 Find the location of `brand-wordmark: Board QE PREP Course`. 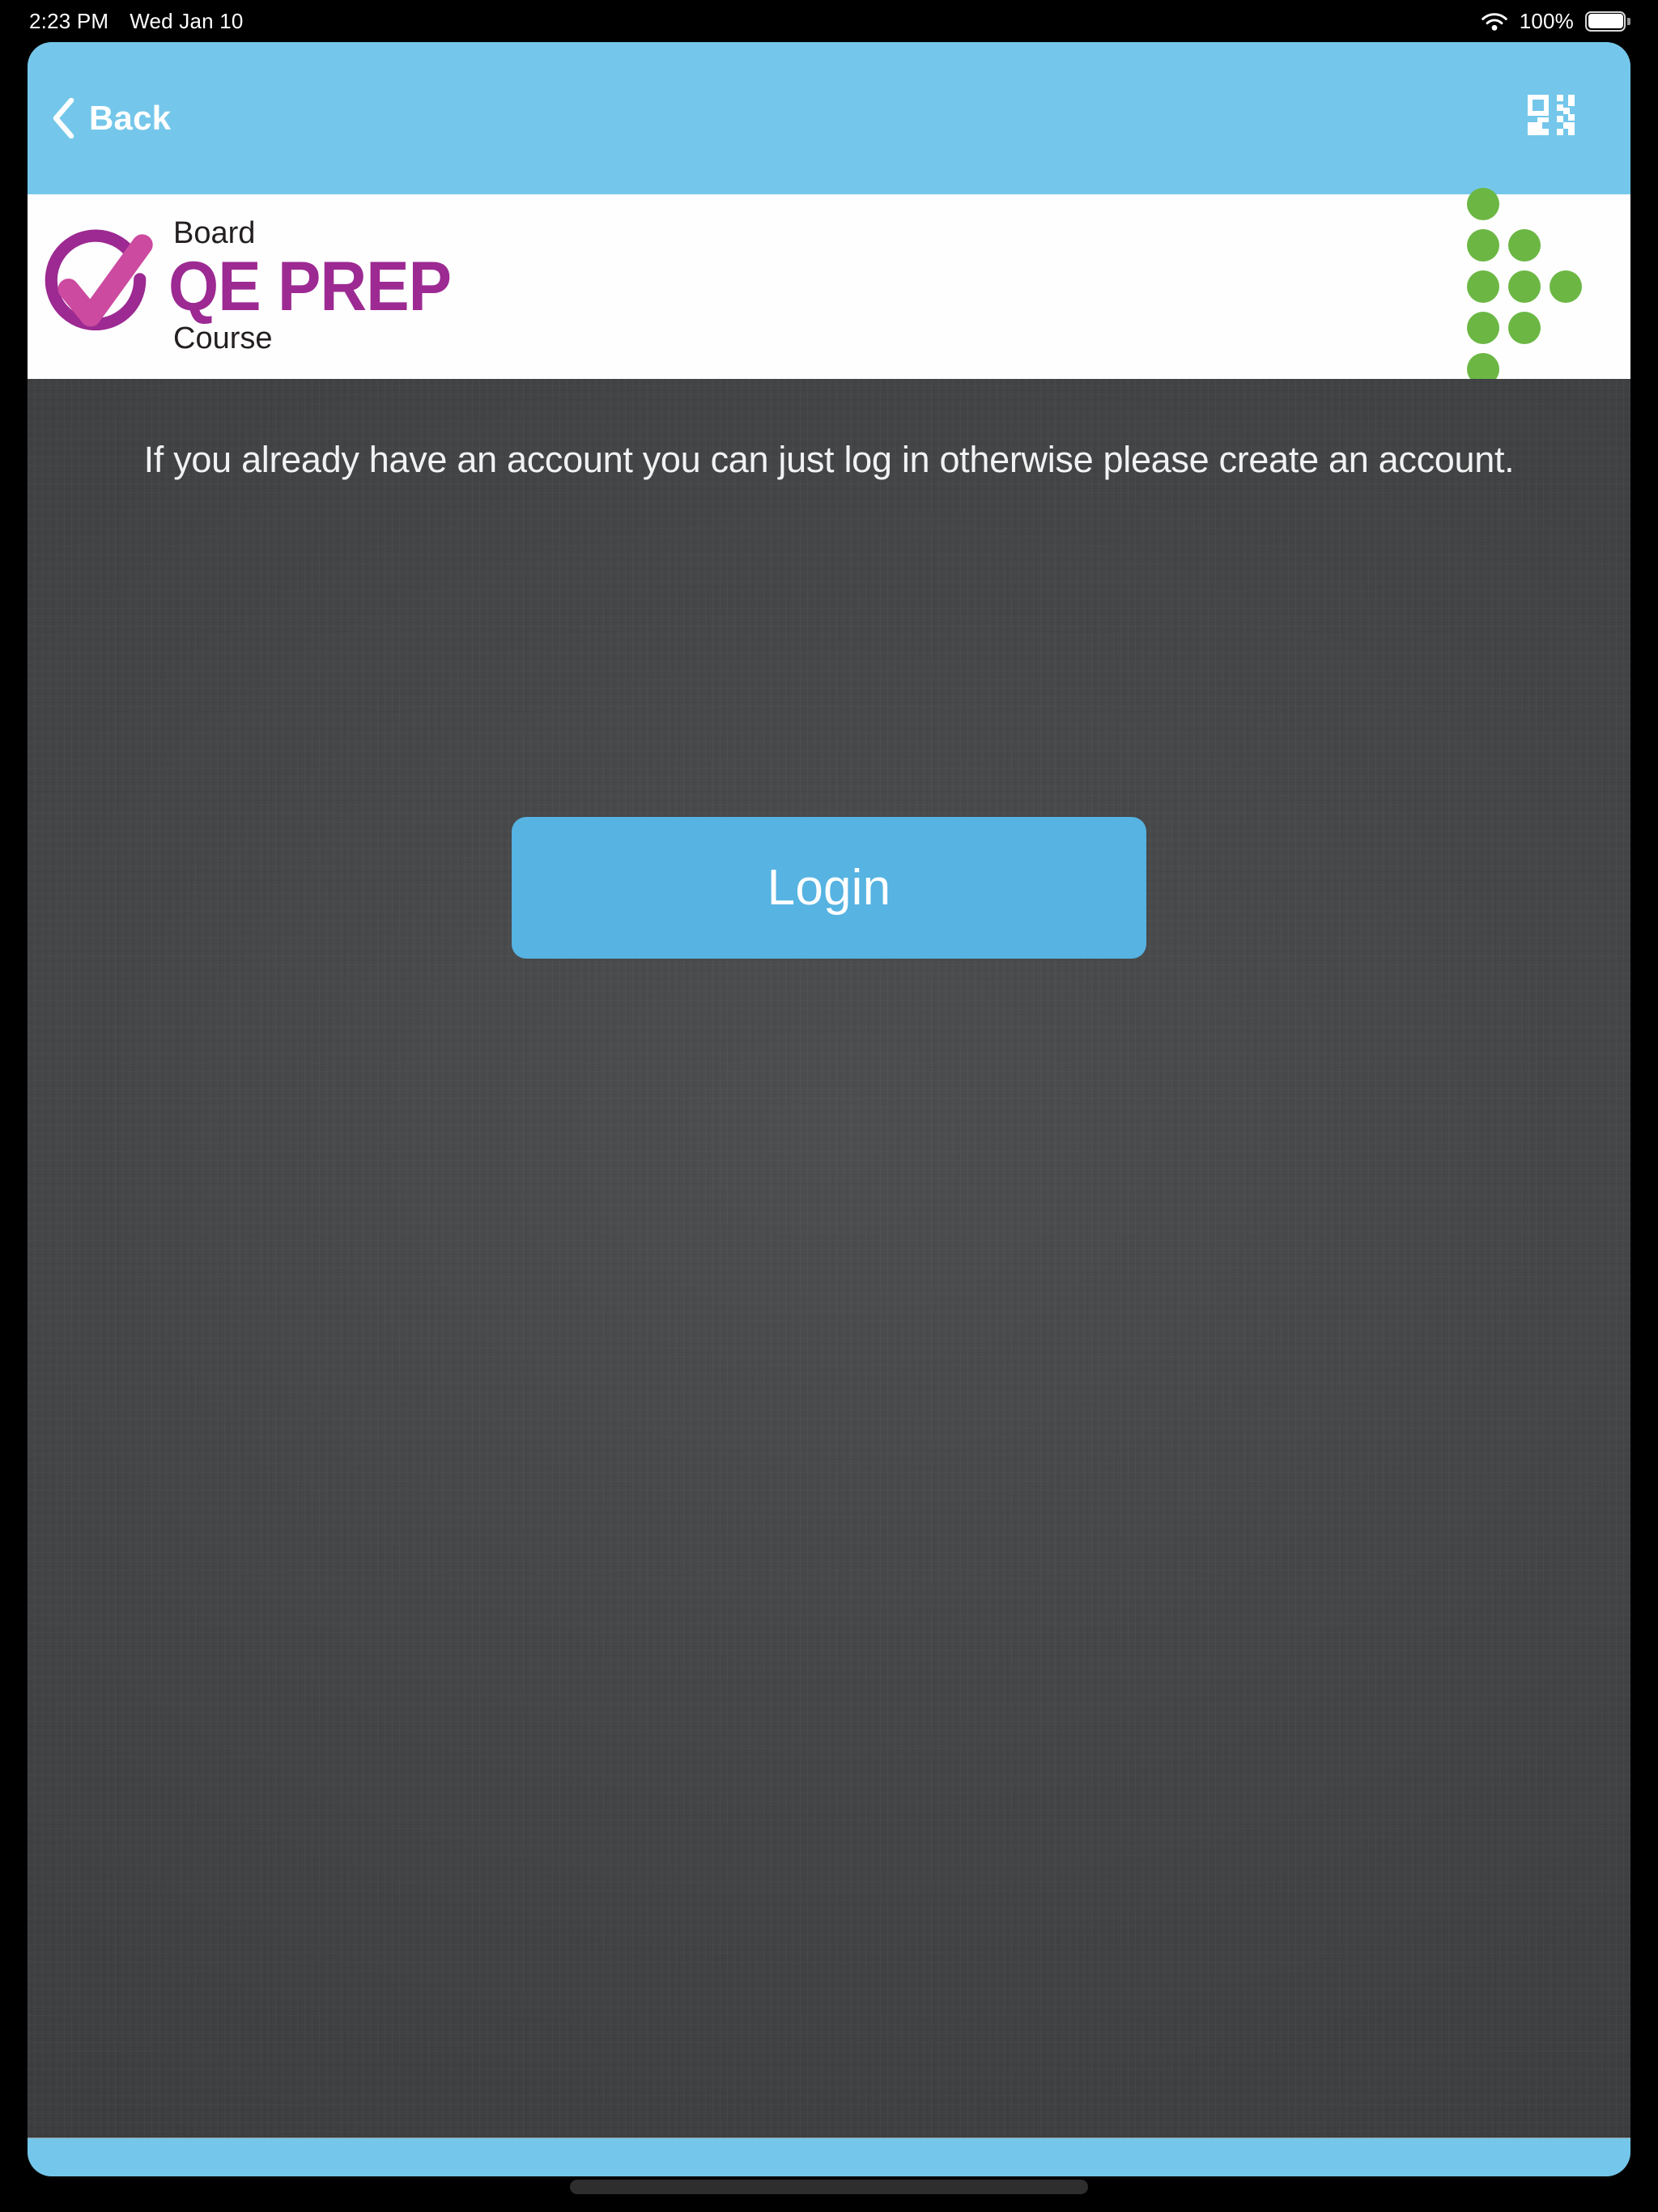

brand-wordmark: Board QE PREP Course is located at coordinates (320, 286).